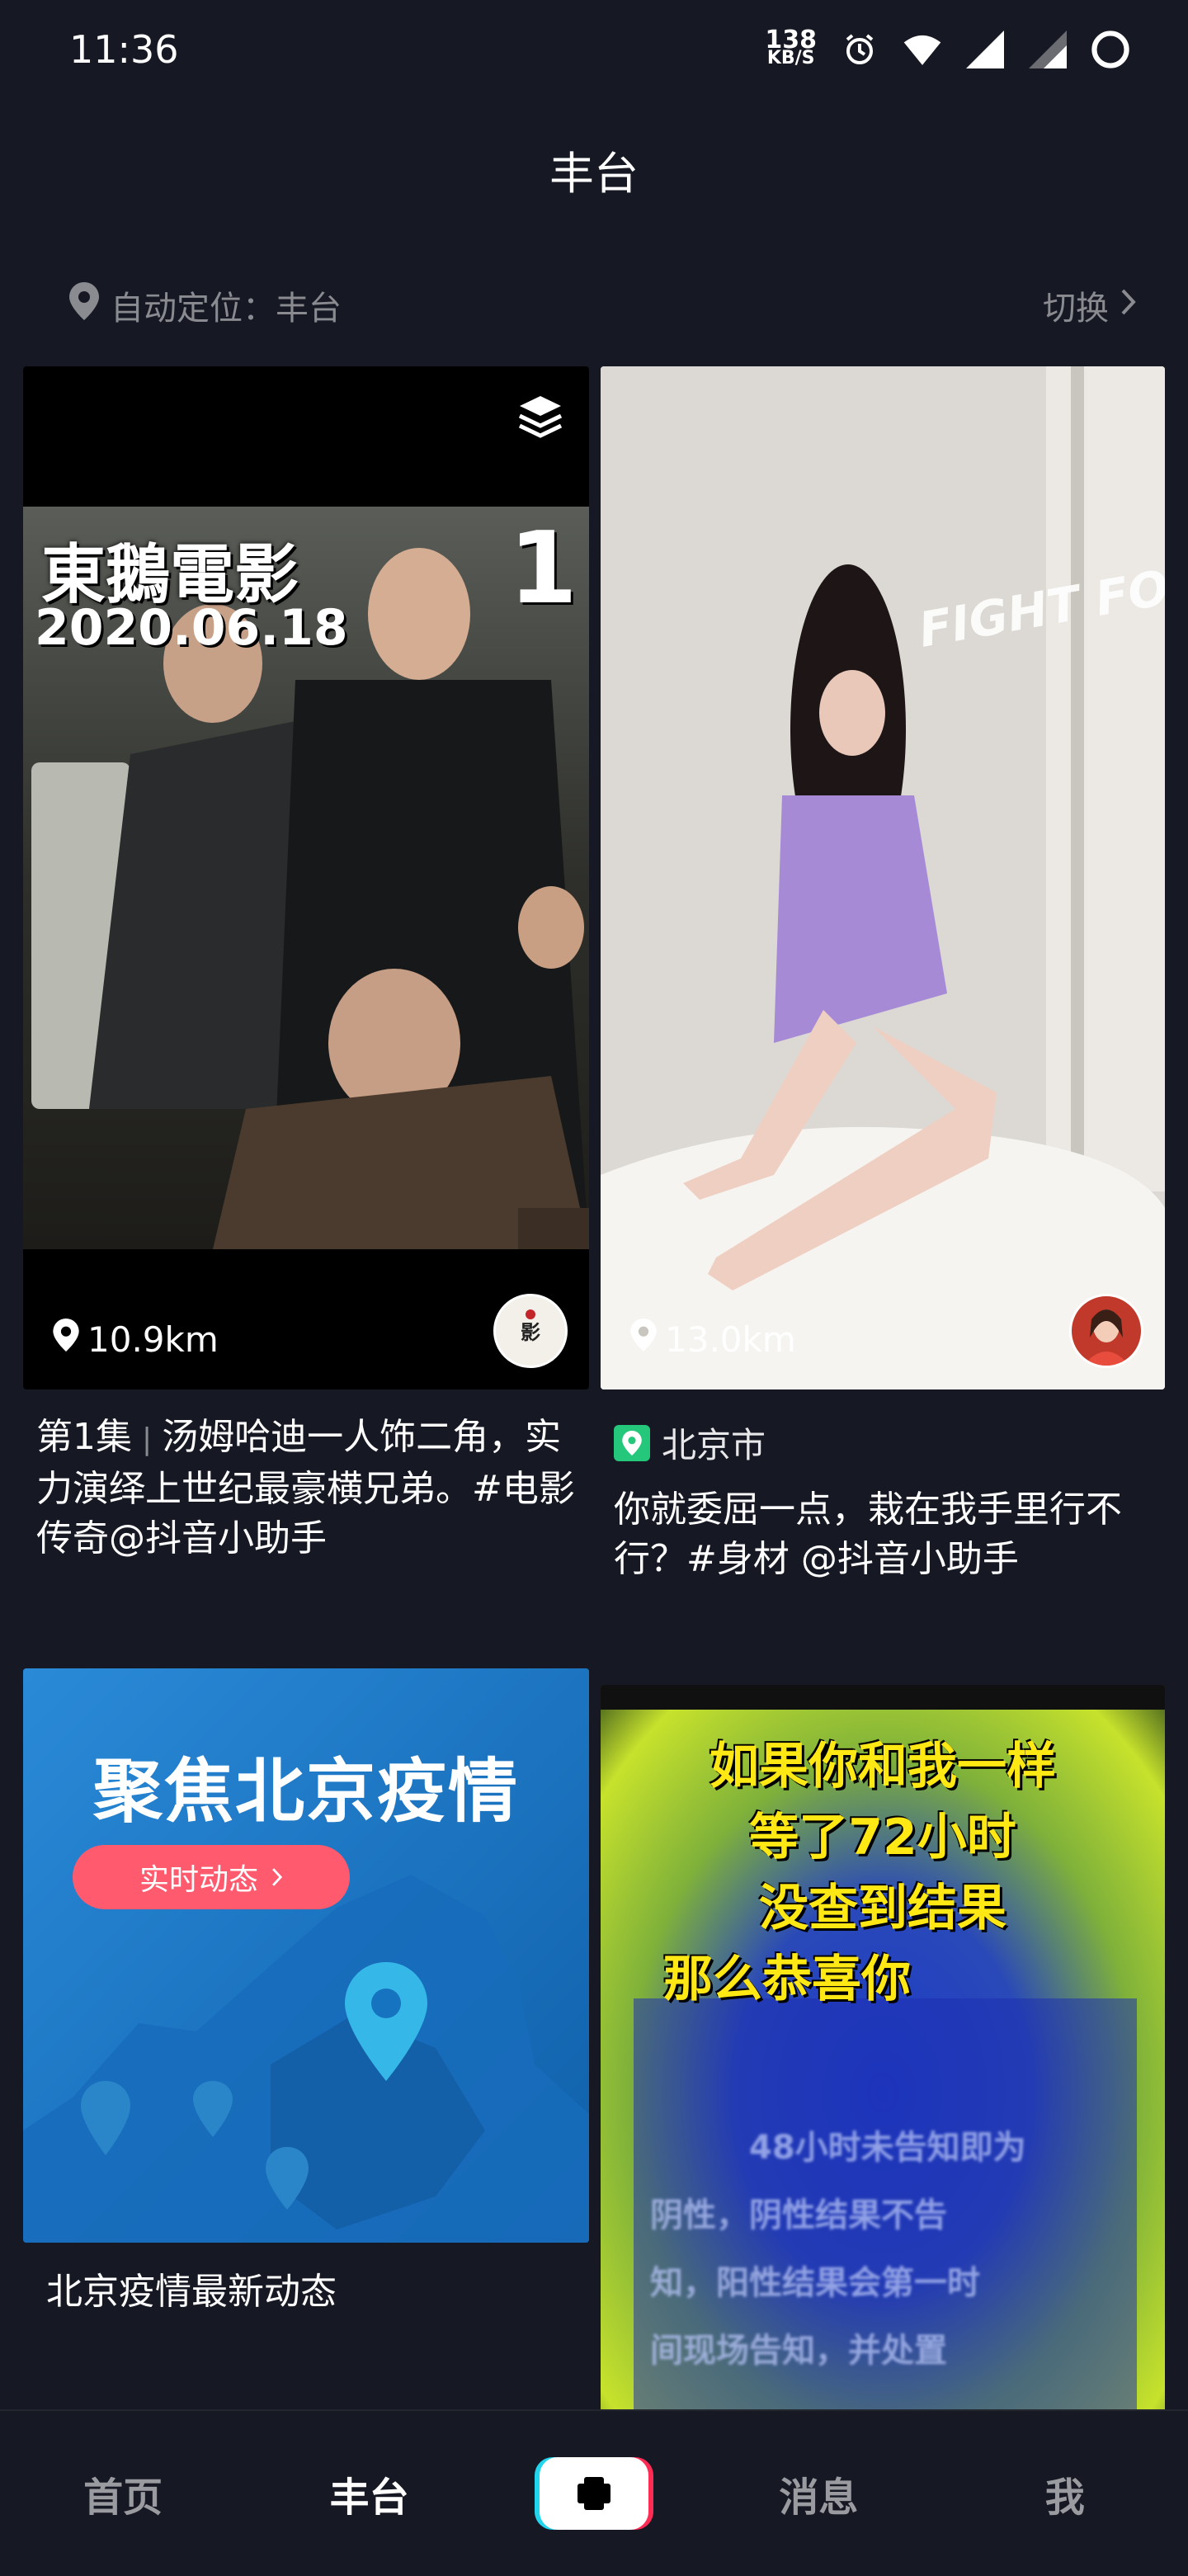  Describe the element at coordinates (543, 569) in the screenshot. I see `overlay-episode-number: 1` at that location.